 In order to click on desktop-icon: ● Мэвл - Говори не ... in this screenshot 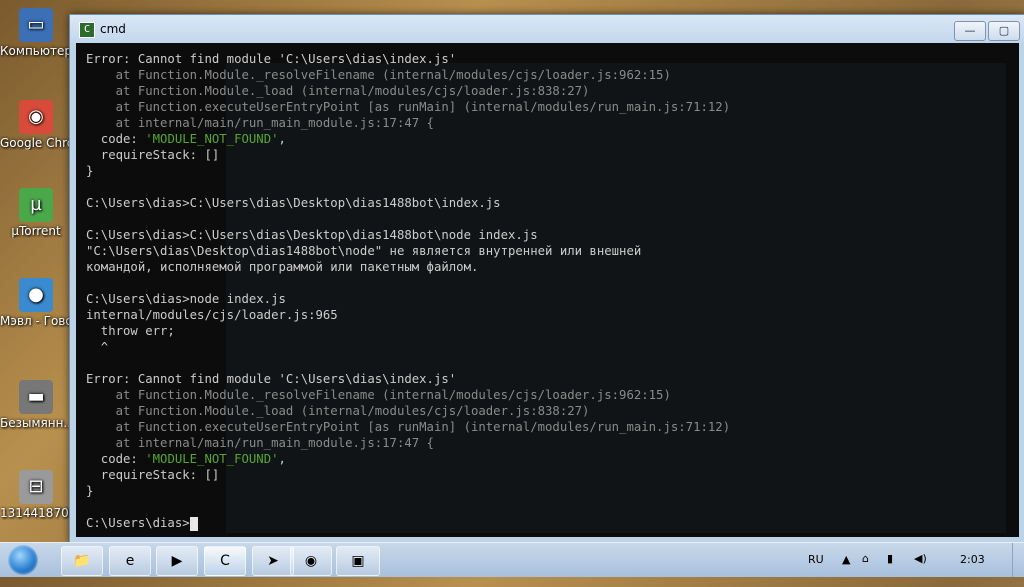, I will do `click(36, 303)`.